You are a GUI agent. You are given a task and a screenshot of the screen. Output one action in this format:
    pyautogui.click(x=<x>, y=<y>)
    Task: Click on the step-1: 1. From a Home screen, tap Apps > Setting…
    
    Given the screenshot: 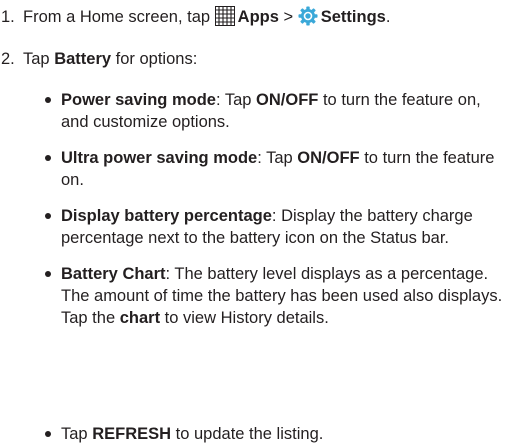 What is the action you would take?
    pyautogui.click(x=195, y=19)
    